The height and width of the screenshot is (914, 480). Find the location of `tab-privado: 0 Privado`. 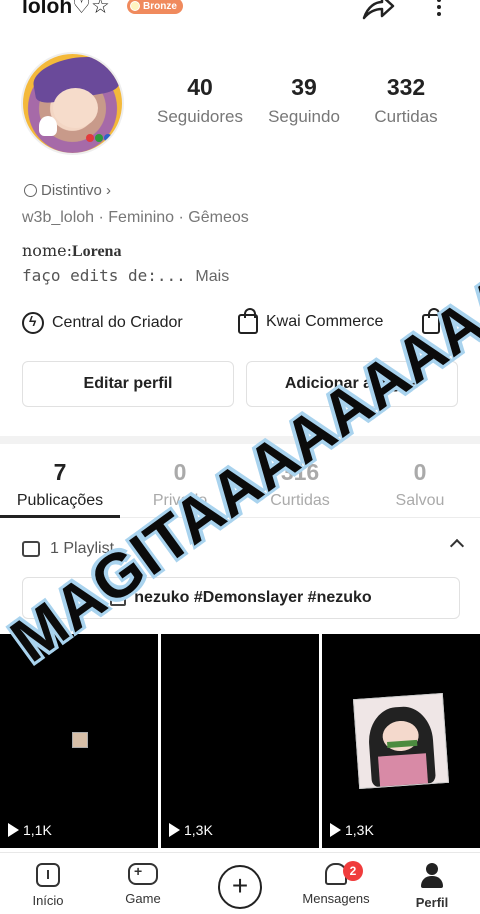

tab-privado: 0 Privado is located at coordinates (180, 484).